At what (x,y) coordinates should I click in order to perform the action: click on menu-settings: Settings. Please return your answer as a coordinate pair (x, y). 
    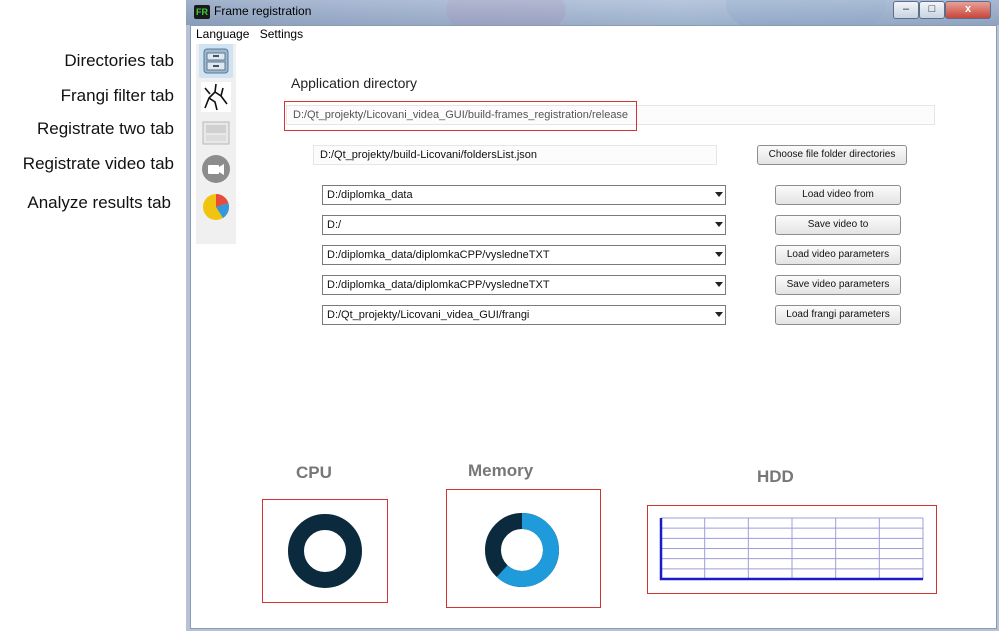
    Looking at the image, I should click on (281, 34).